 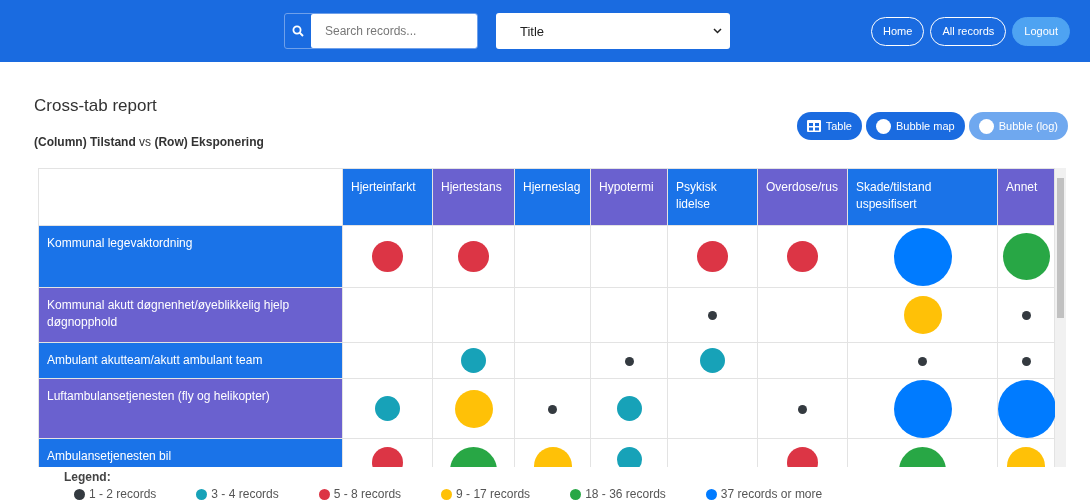 I want to click on field-select: Title, so click(x=613, y=31).